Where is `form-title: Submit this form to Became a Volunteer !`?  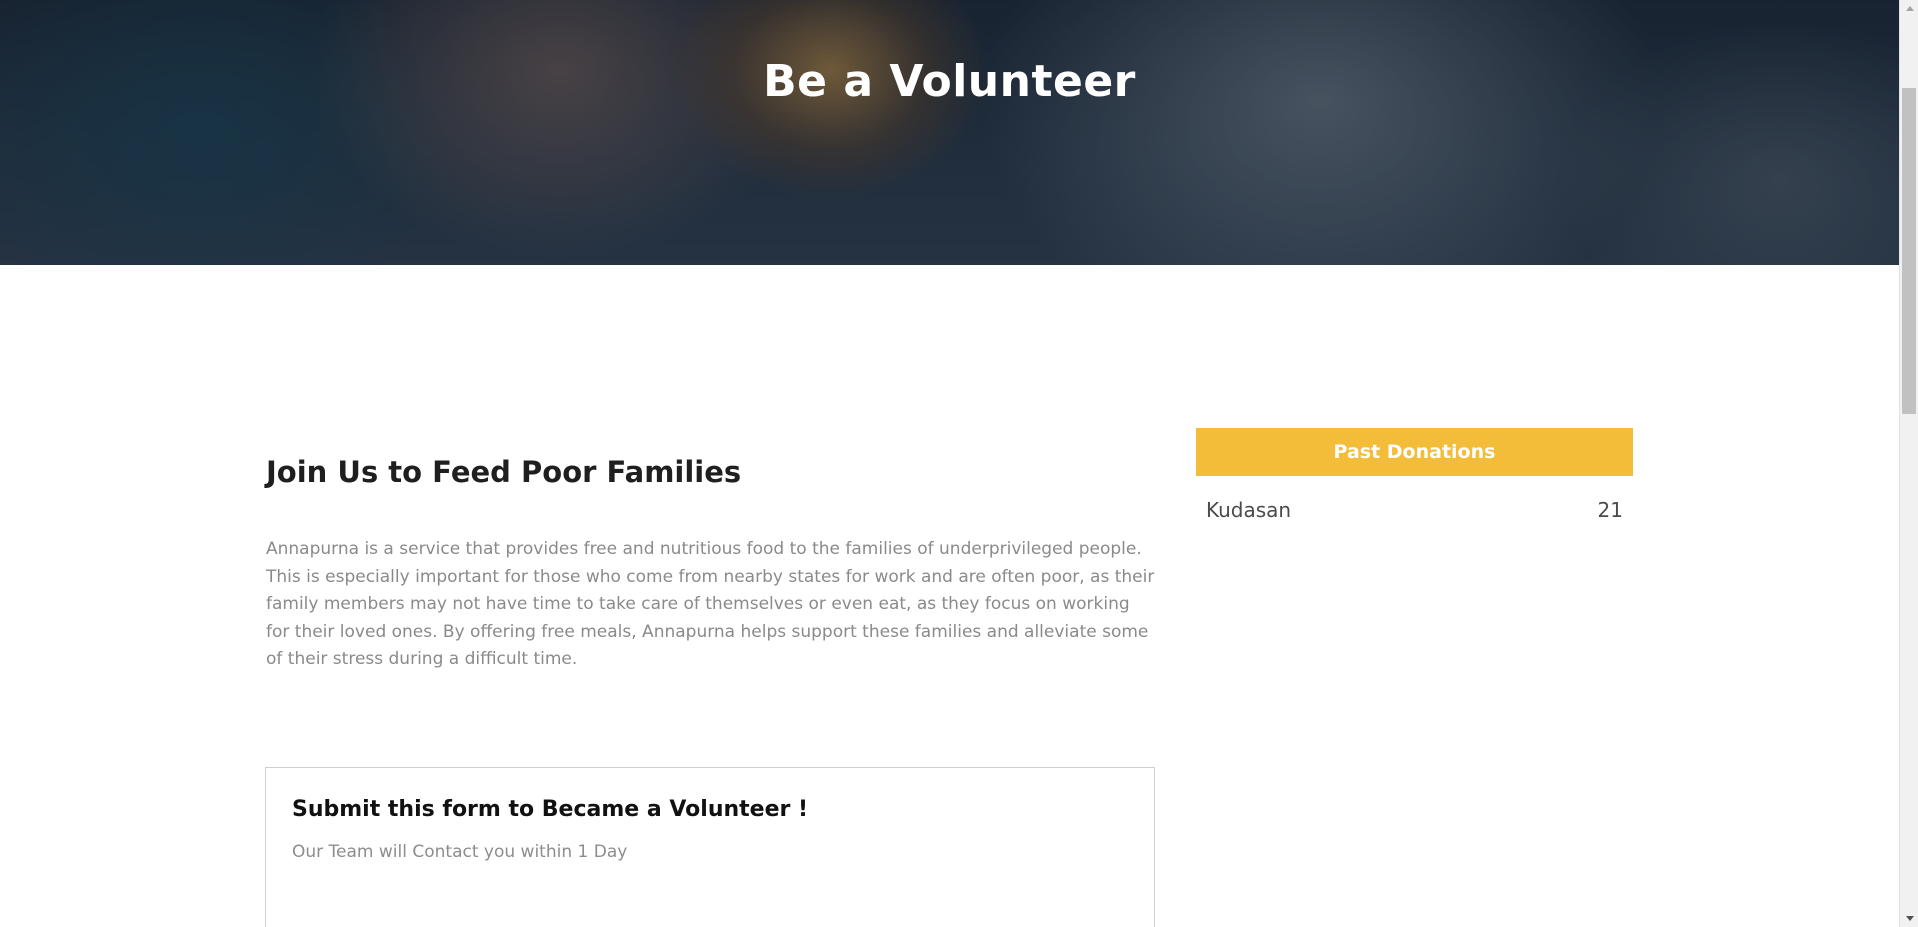
form-title: Submit this form to Became a Volunteer ! is located at coordinates (550, 809).